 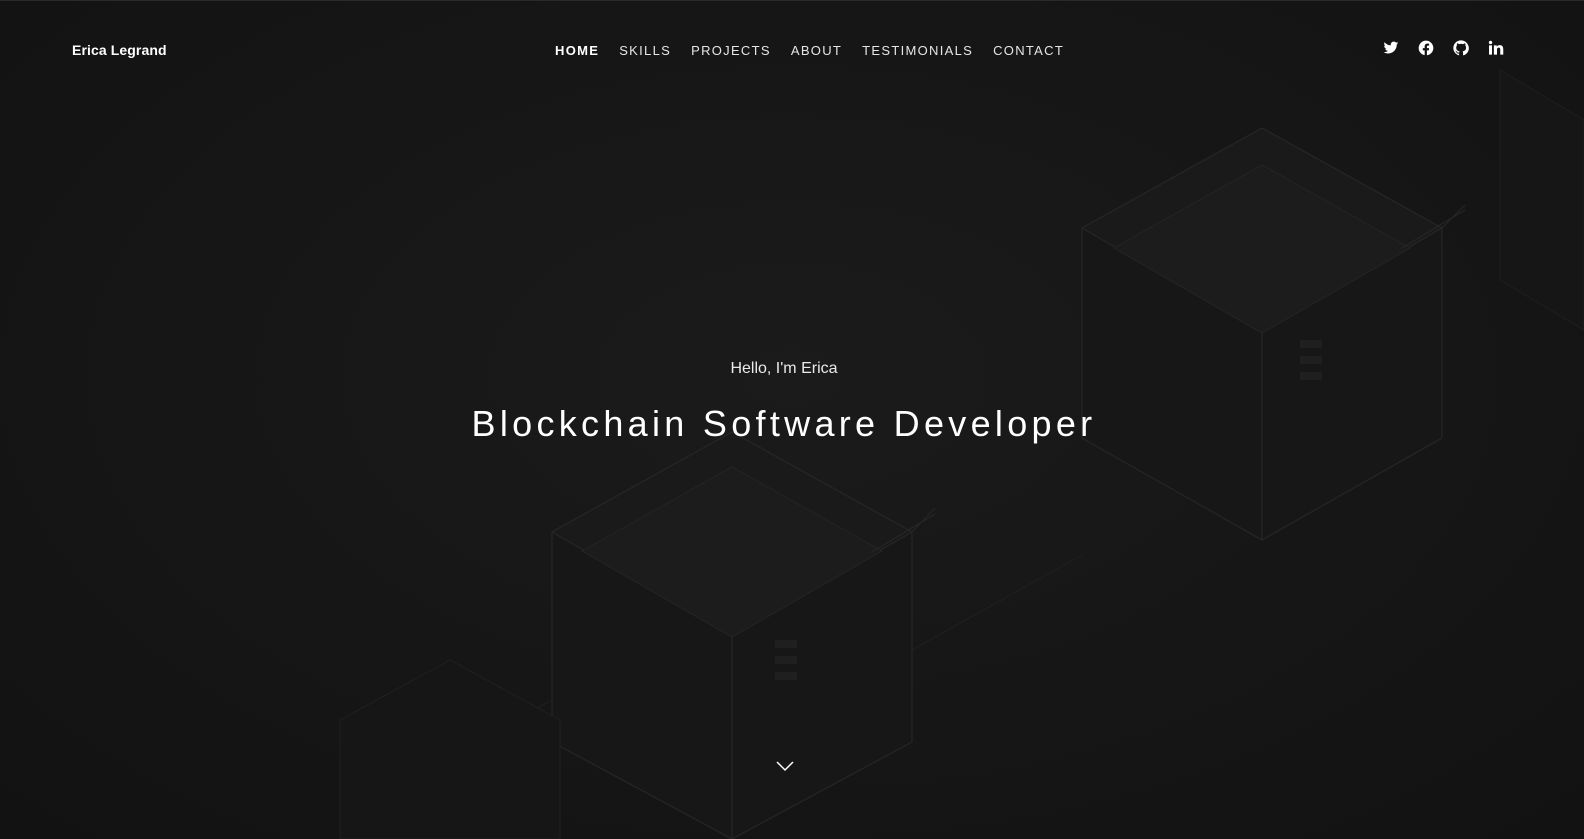 What do you see at coordinates (1028, 51) in the screenshot?
I see `nav-item-contact: CONTACT` at bounding box center [1028, 51].